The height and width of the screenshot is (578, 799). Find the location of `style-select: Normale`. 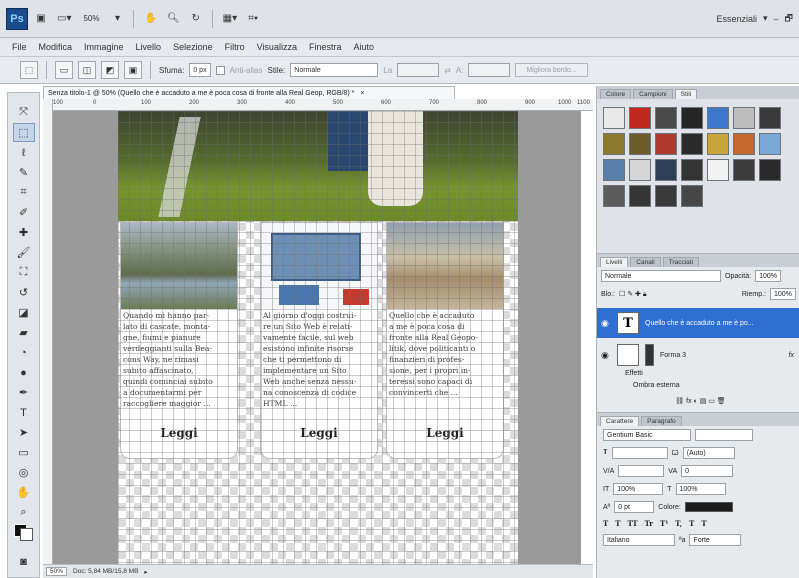

style-select: Normale is located at coordinates (334, 70).